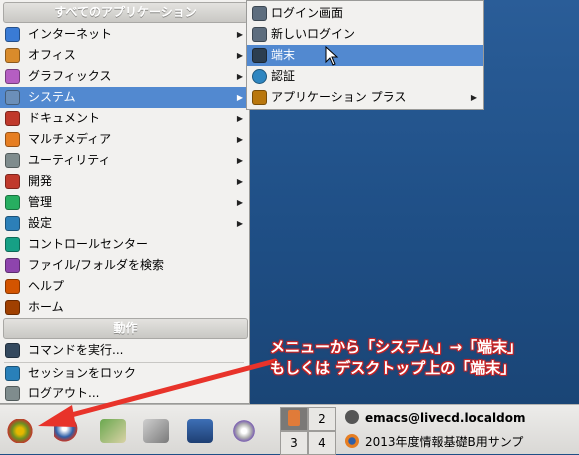 The width and height of the screenshot is (579, 455). Describe the element at coordinates (64, 118) in the screenshot. I see `menu-item-label: ドキュメント` at that location.